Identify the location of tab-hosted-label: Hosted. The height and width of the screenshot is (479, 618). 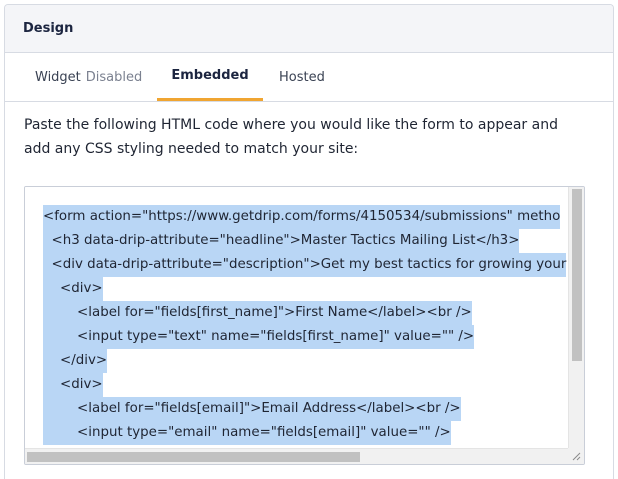
(302, 77).